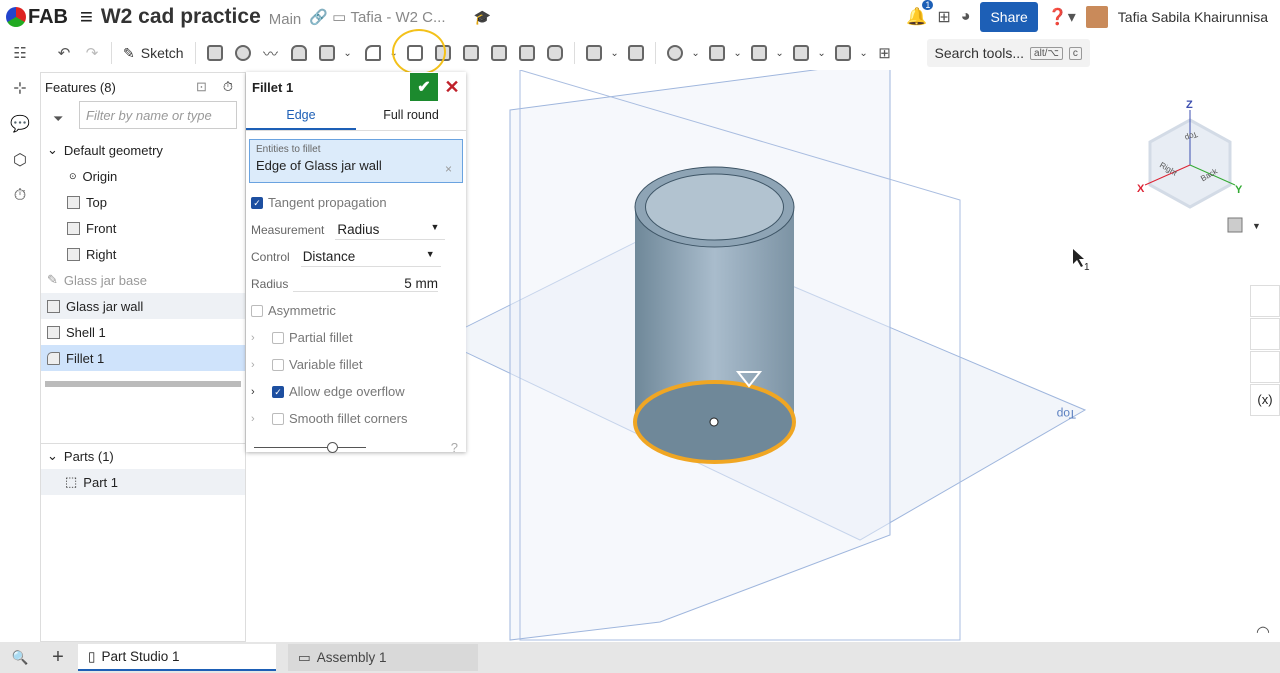 This screenshot has height=673, width=1280. What do you see at coordinates (1008, 53) in the screenshot?
I see `search-tools-input: Search tools... alt/⌥ c` at bounding box center [1008, 53].